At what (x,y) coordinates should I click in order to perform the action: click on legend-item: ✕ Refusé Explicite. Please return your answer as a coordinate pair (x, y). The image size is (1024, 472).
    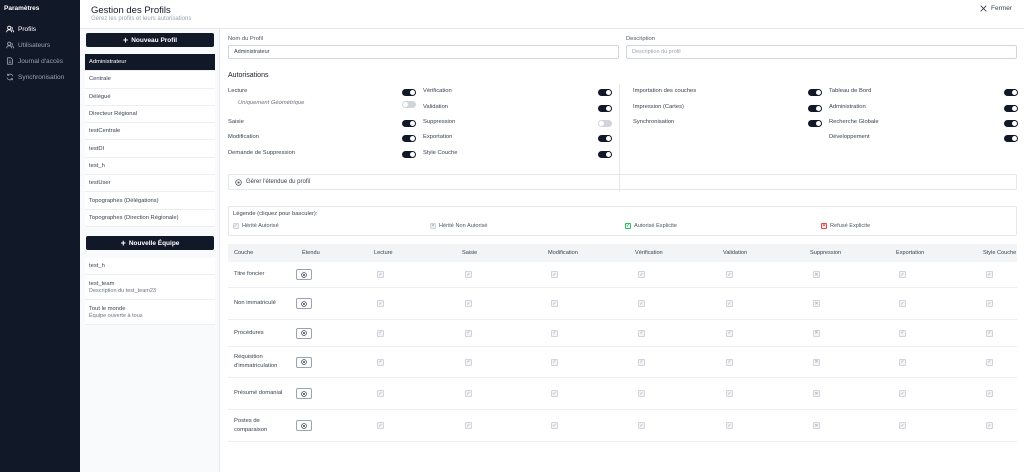
    Looking at the image, I should click on (845, 226).